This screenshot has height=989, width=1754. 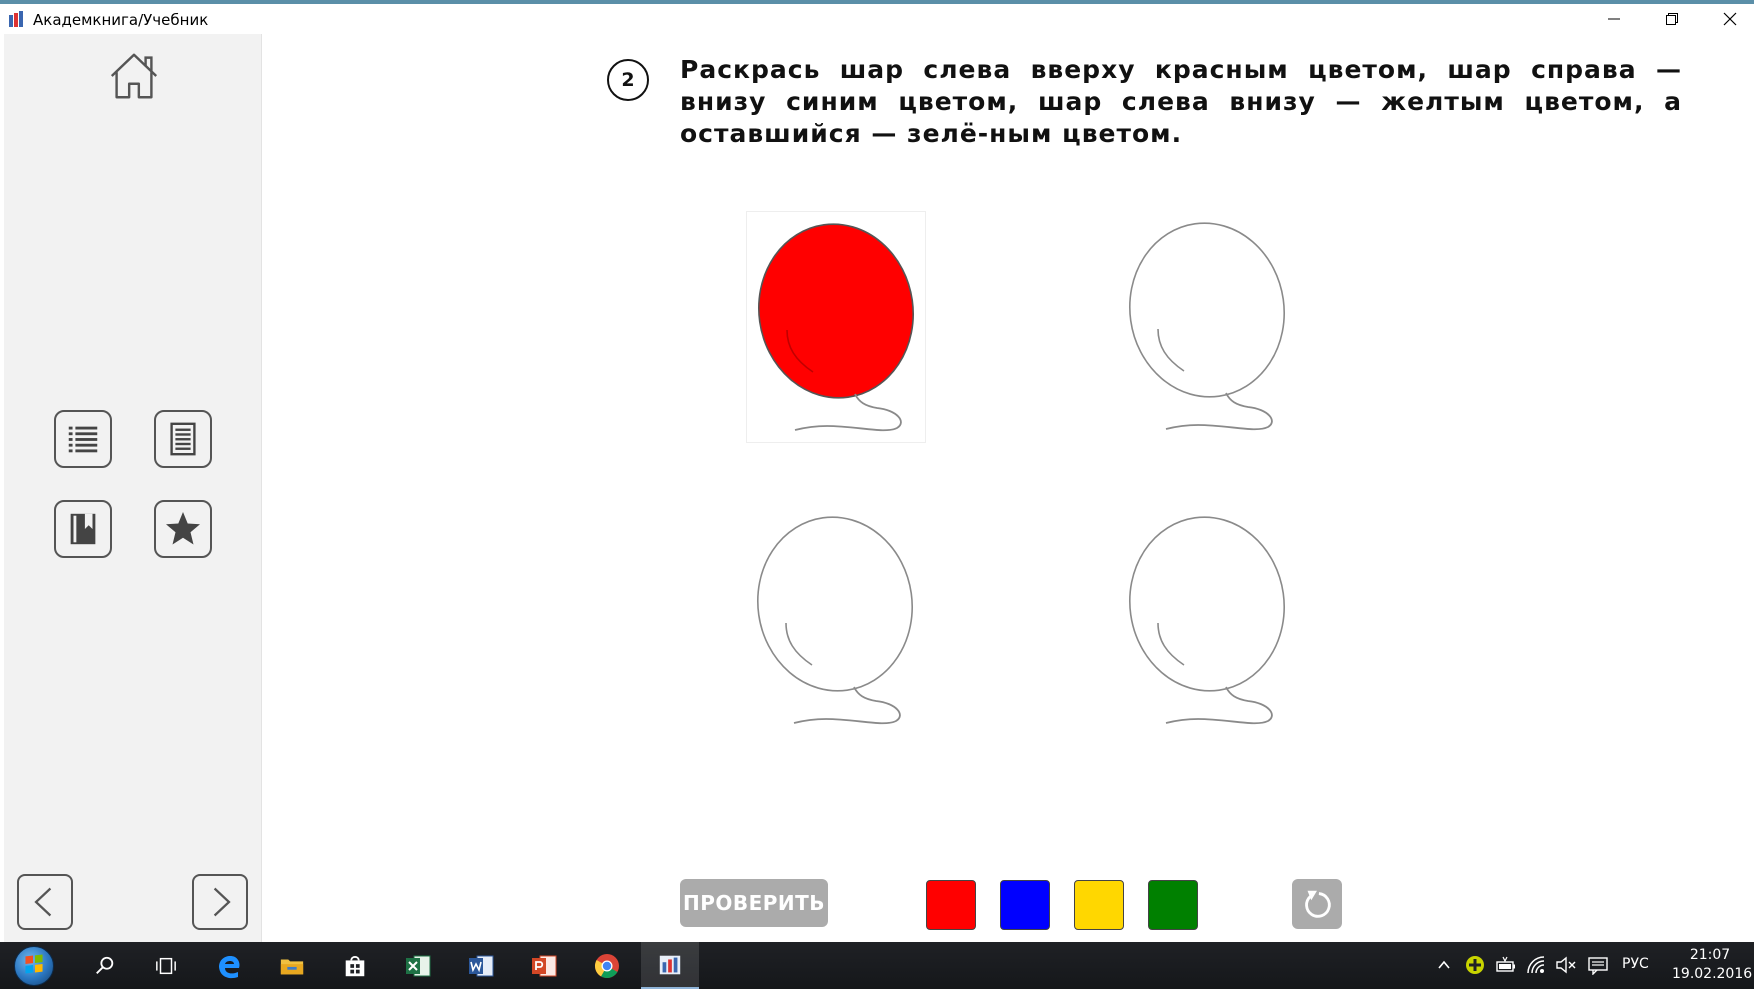 I want to click on restore-icon, so click(x=1672, y=19).